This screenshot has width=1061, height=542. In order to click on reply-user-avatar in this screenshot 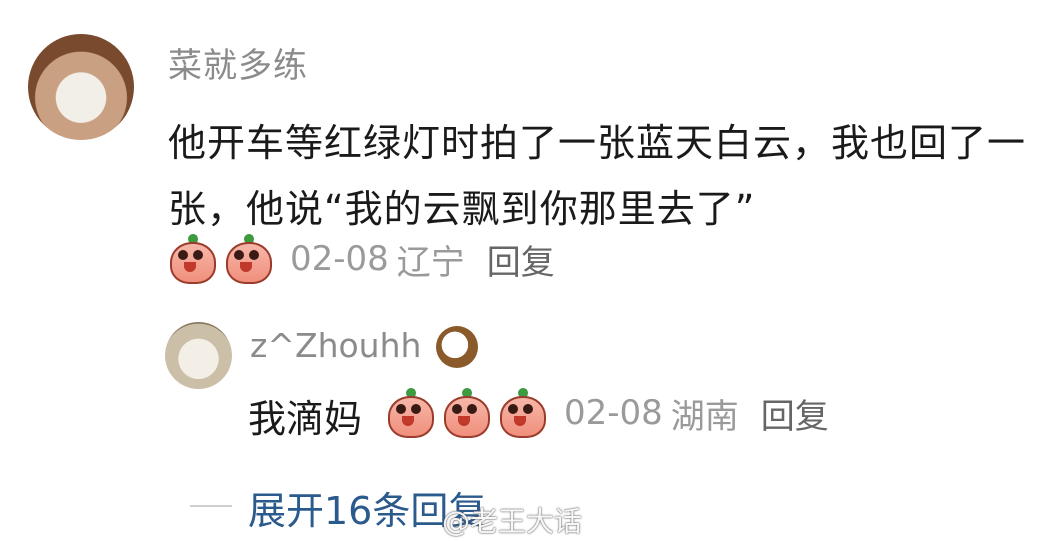, I will do `click(198, 355)`.